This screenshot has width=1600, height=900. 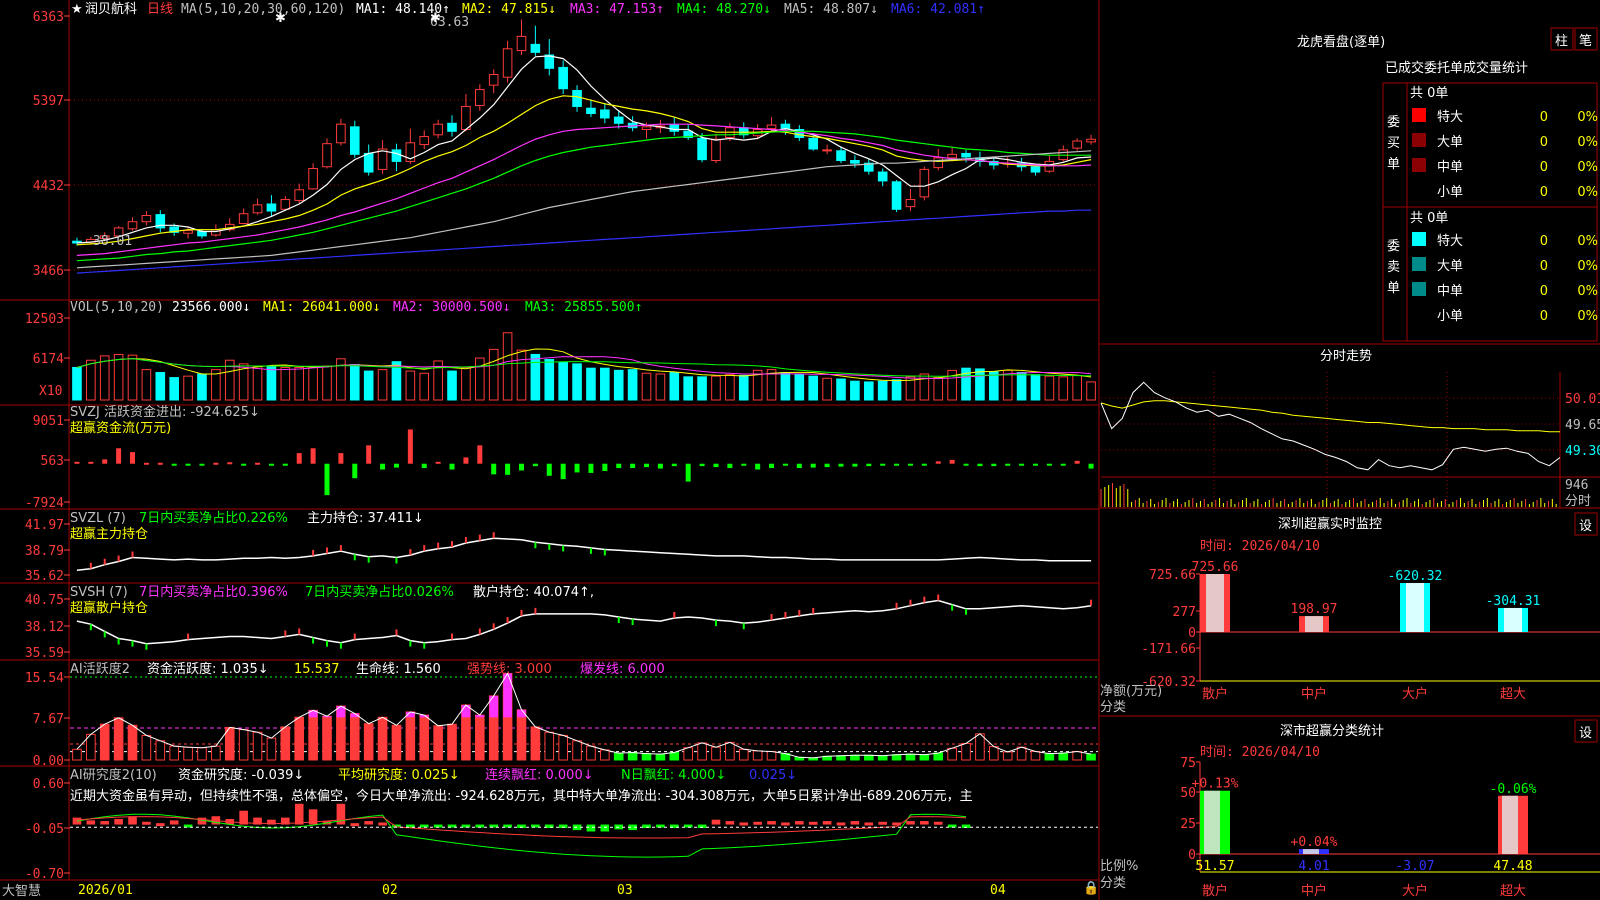 What do you see at coordinates (160, 9) in the screenshot?
I see `period-label: 日线` at bounding box center [160, 9].